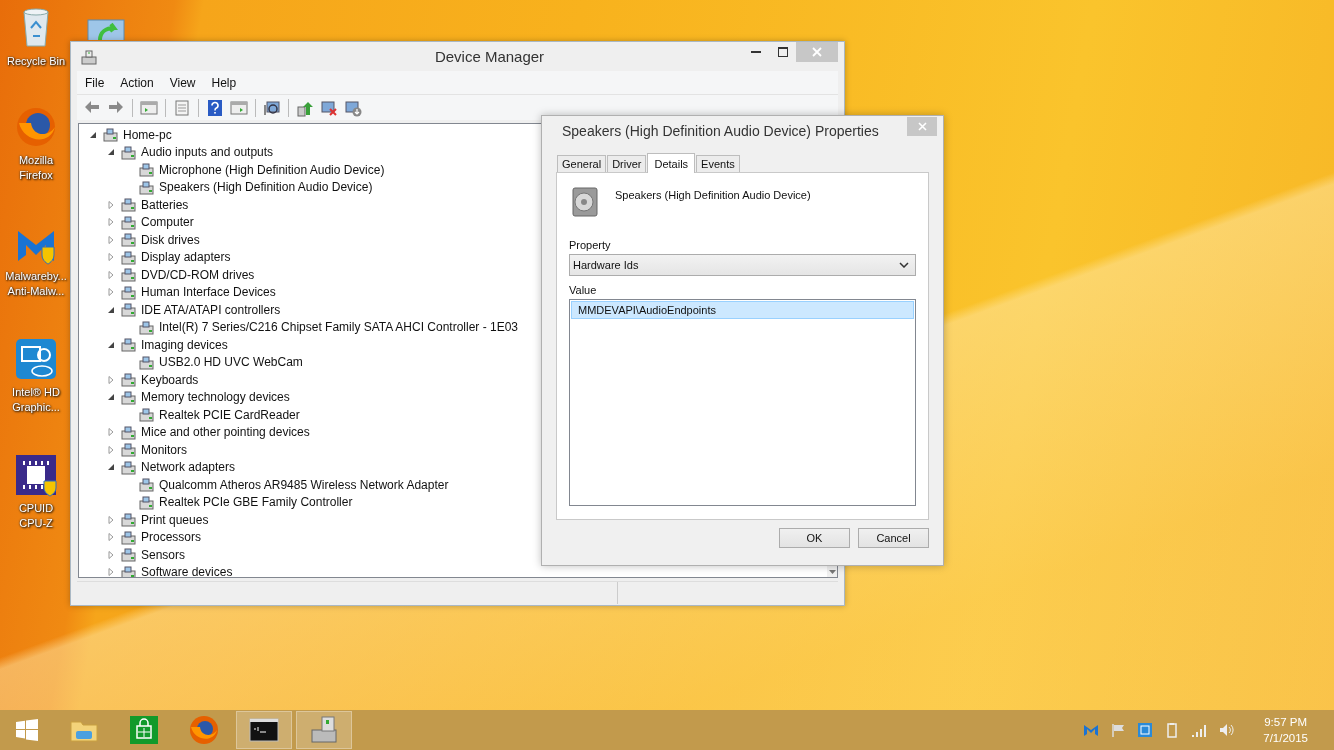 Image resolution: width=1334 pixels, height=750 pixels. Describe the element at coordinates (742, 265) in the screenshot. I see `property-dropdown: Hardware Ids` at that location.